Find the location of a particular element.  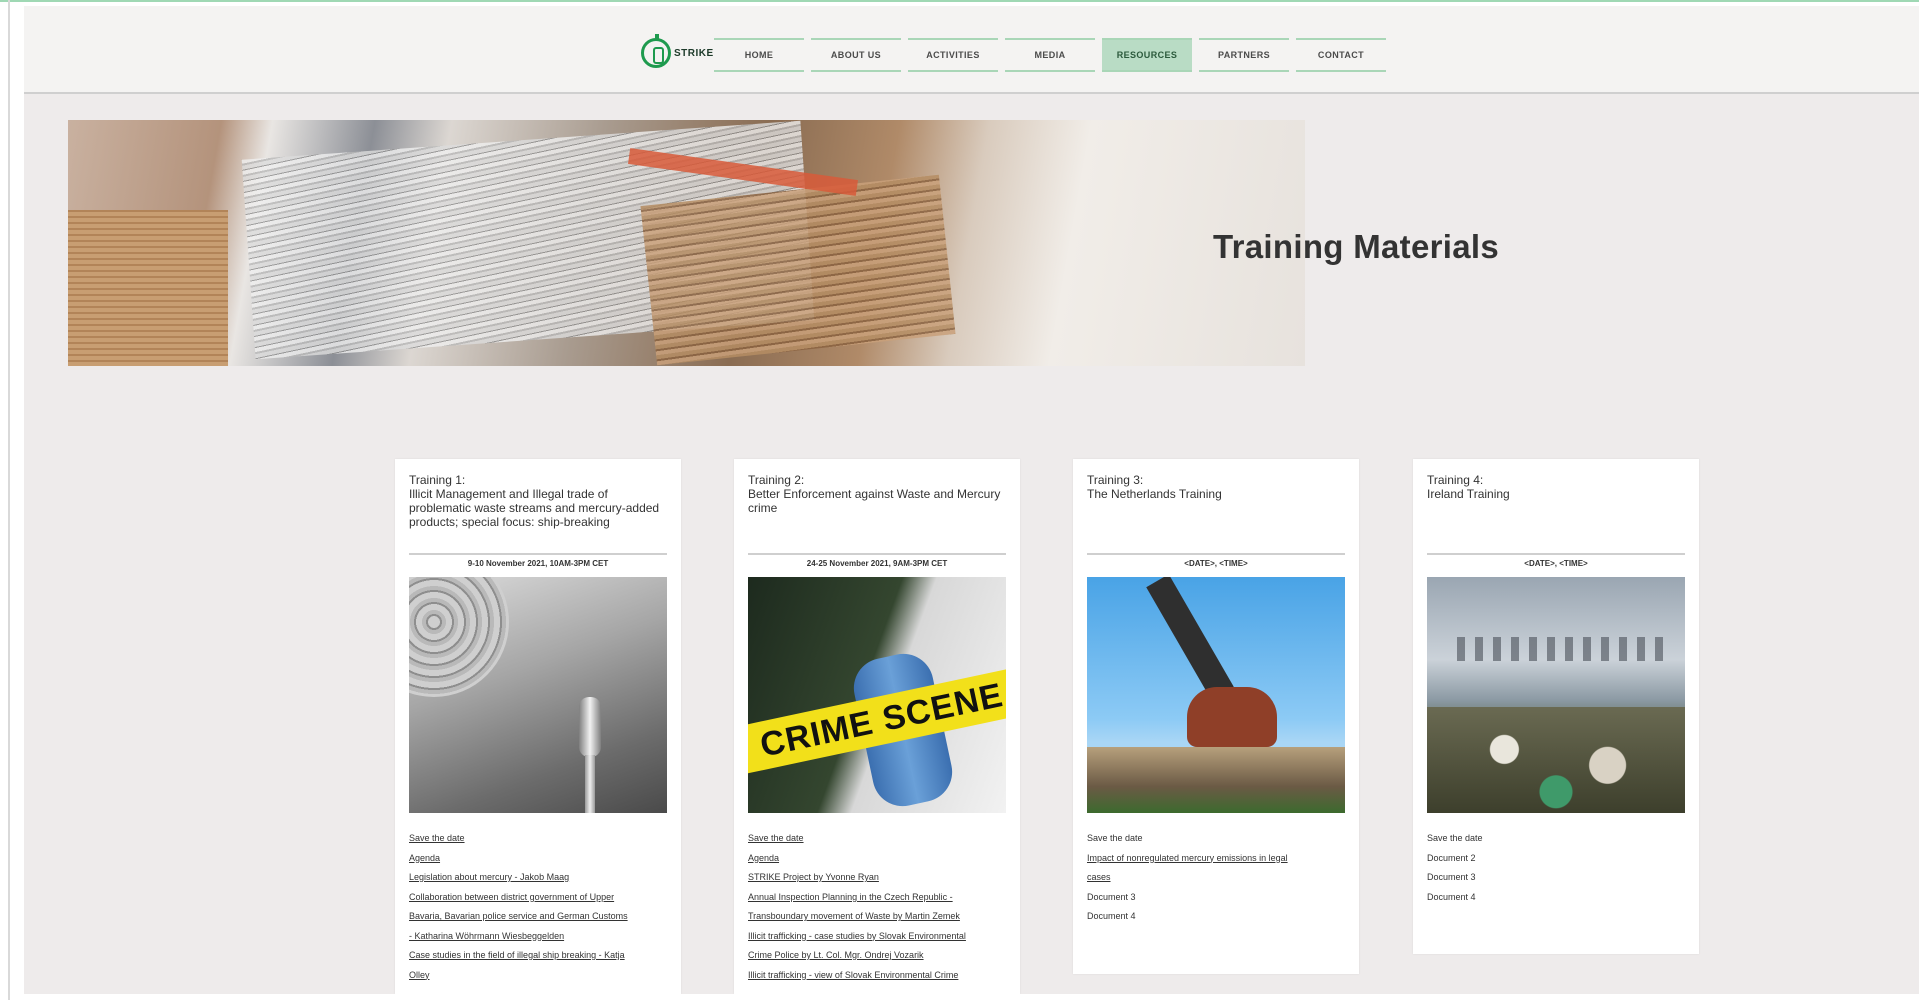

excavator-waste-image is located at coordinates (1216, 695).